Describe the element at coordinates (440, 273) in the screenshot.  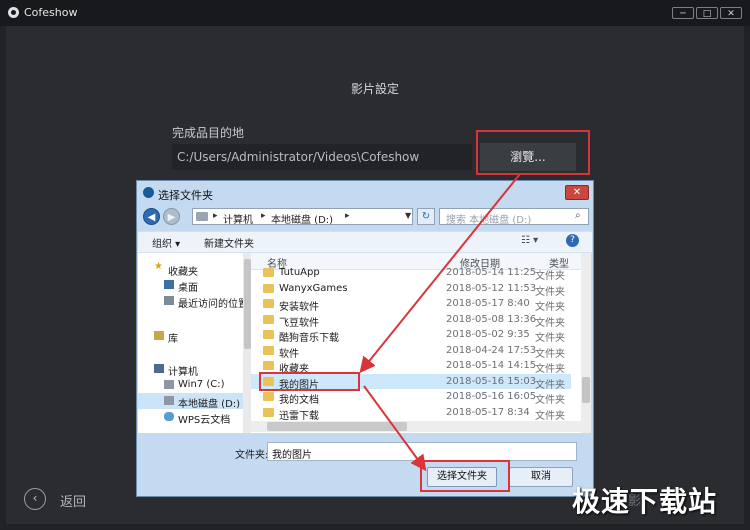
I see `annotation-arrow-to-row` at that location.